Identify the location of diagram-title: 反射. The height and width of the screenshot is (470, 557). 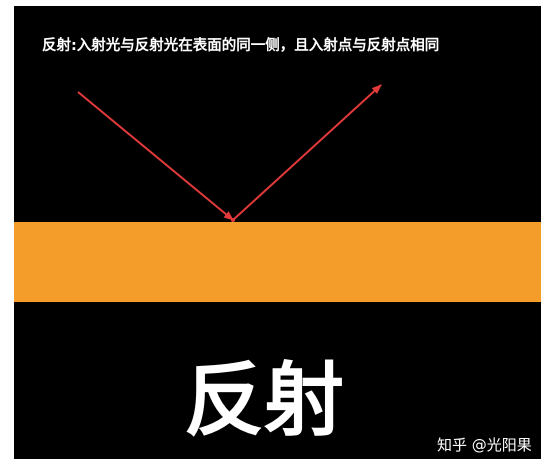
(264, 400).